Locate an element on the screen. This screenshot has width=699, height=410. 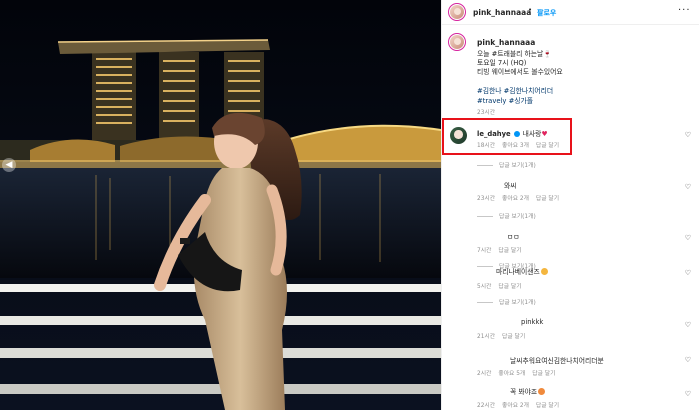
author-avatar is located at coordinates (457, 12).